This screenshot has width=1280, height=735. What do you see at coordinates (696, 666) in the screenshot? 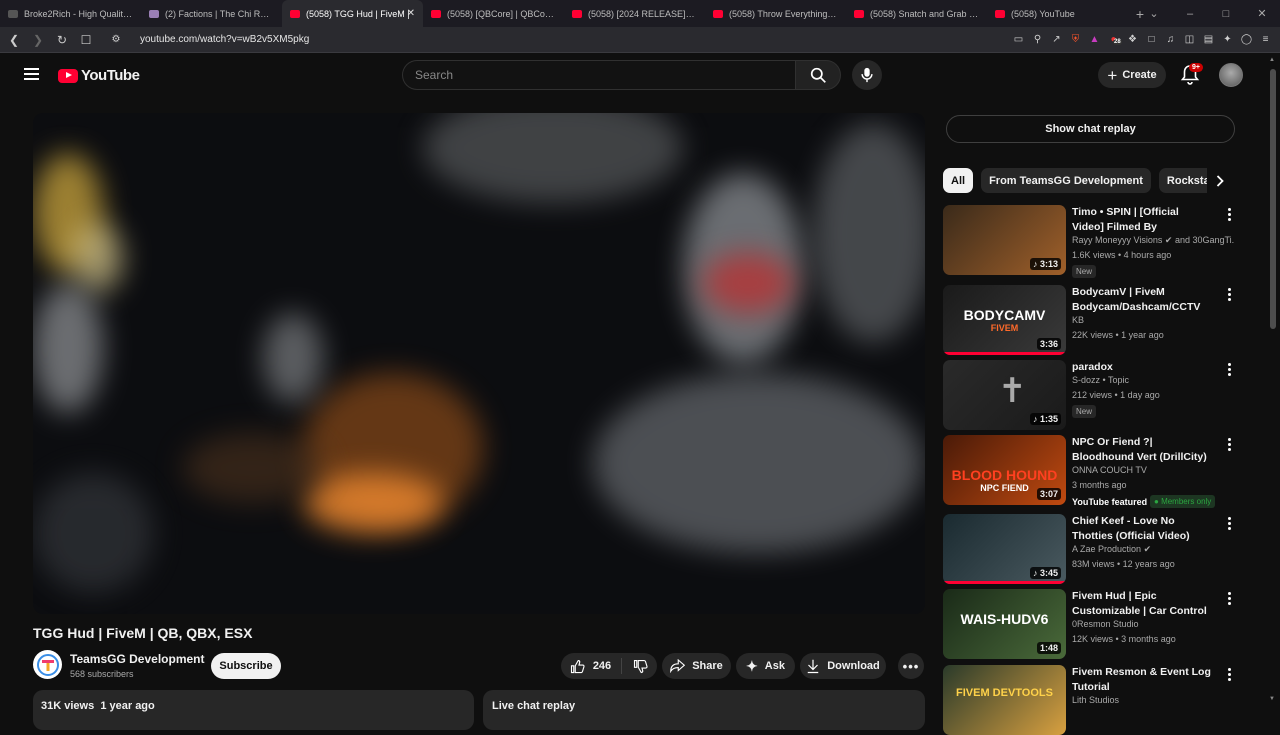
I see `share-button: Share` at bounding box center [696, 666].